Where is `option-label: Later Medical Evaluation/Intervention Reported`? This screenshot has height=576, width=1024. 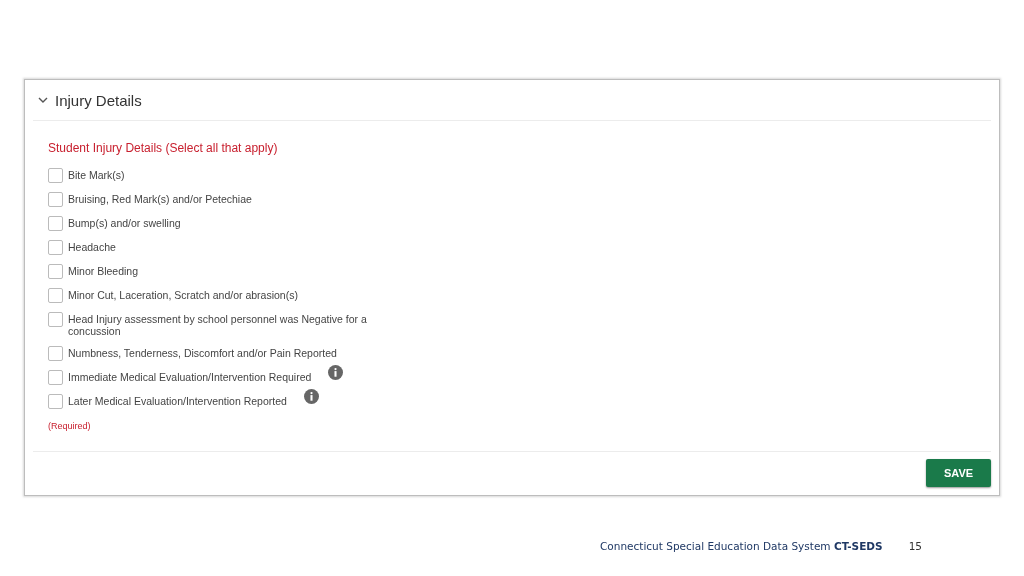 option-label: Later Medical Evaluation/Intervention Reported is located at coordinates (177, 401).